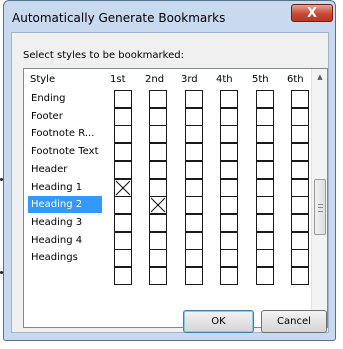 Image resolution: width=343 pixels, height=349 pixels. What do you see at coordinates (65, 169) in the screenshot?
I see `style-row-label: Header` at bounding box center [65, 169].